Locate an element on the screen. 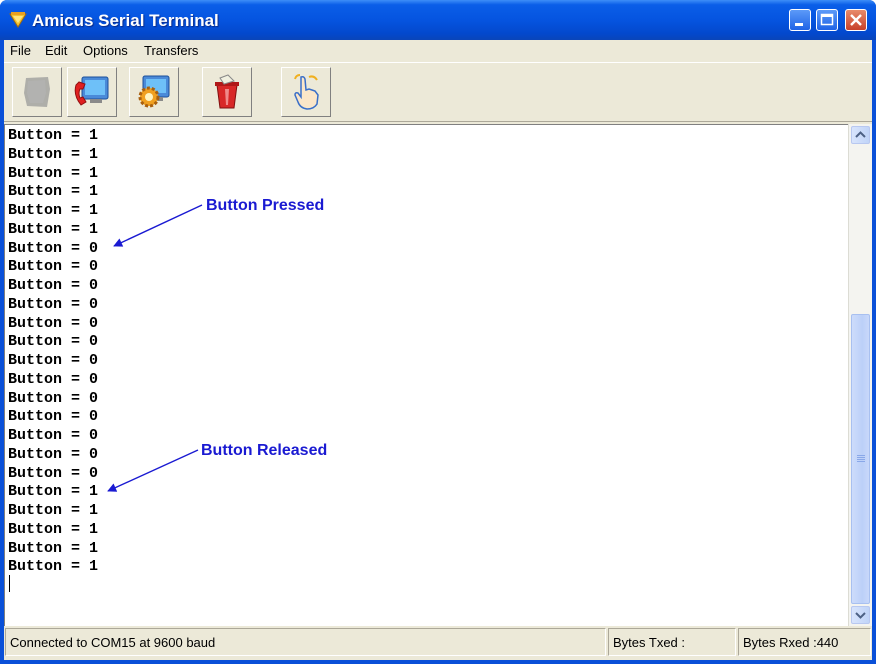 Image resolution: width=876 pixels, height=664 pixels. released-arrow is located at coordinates (153, 470).